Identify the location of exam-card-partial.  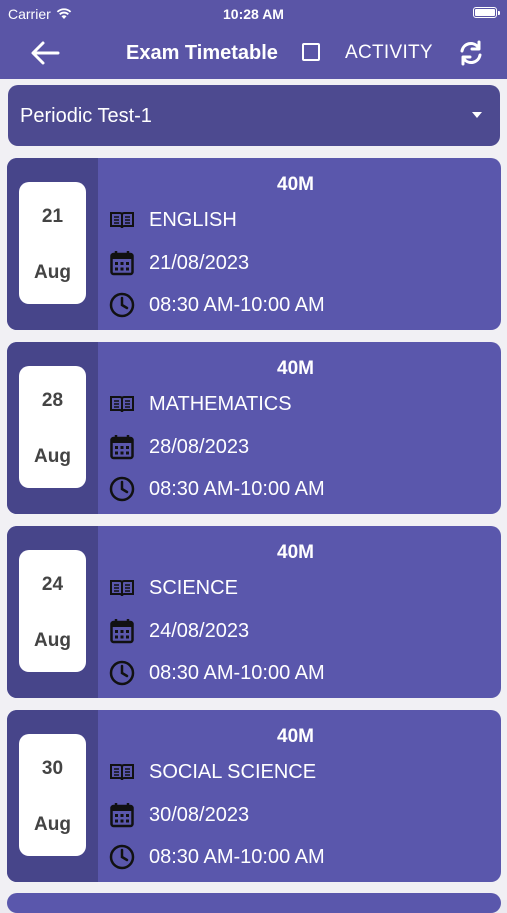
(254, 903).